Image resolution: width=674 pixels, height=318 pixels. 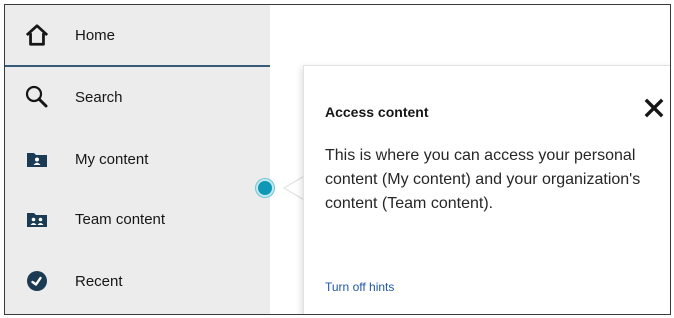 What do you see at coordinates (95, 35) in the screenshot?
I see `sidebar-item-label: Home` at bounding box center [95, 35].